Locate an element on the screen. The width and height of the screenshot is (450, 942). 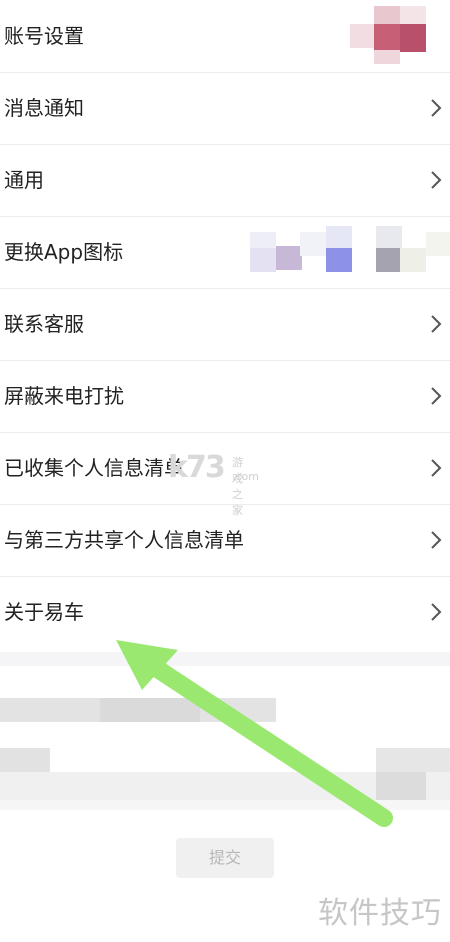
annotation-arrow-icon is located at coordinates (254, 733).